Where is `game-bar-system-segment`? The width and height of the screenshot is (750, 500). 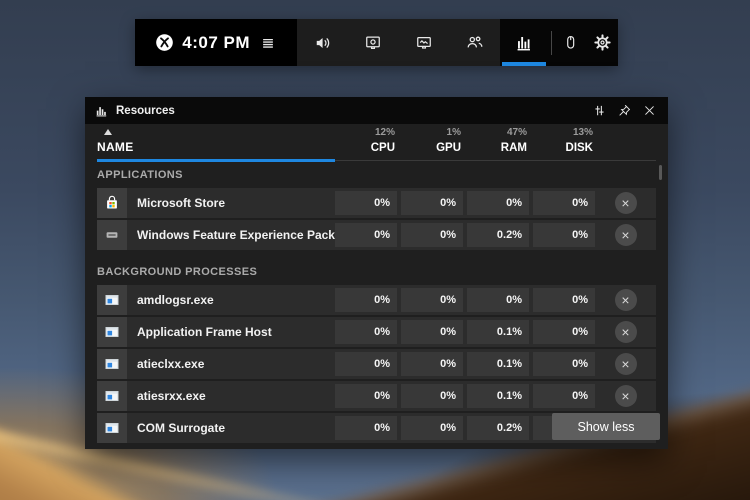 game-bar-system-segment is located at coordinates (583, 42).